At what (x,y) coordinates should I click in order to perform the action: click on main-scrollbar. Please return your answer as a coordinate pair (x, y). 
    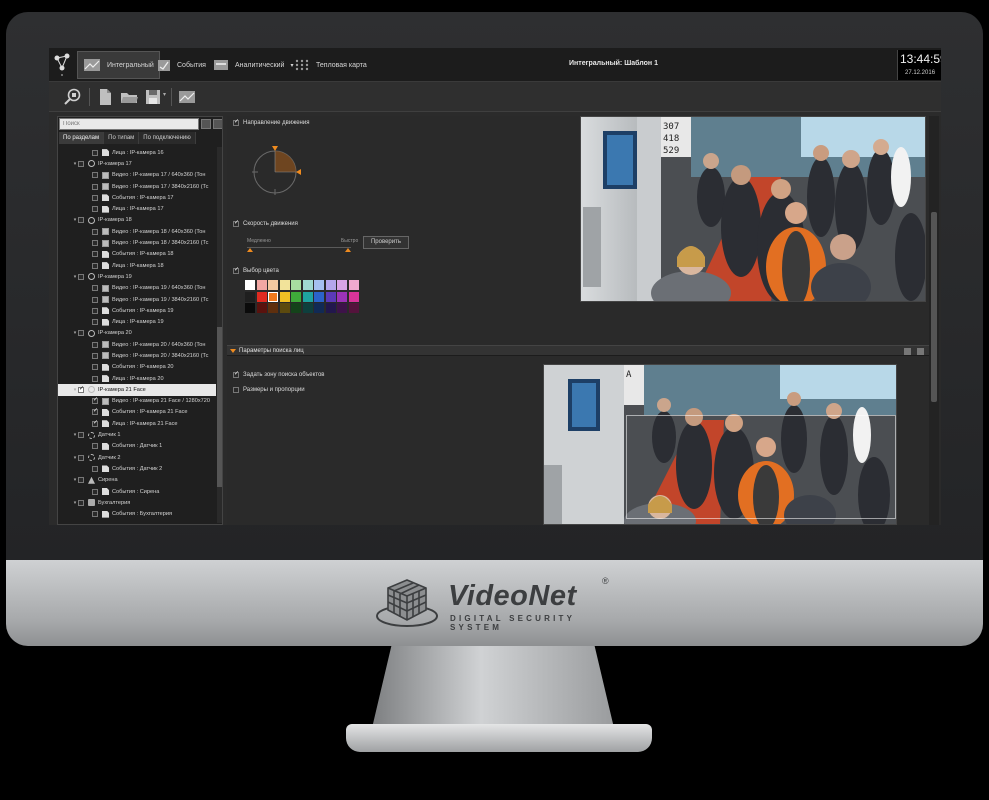
    Looking at the image, I should click on (934, 320).